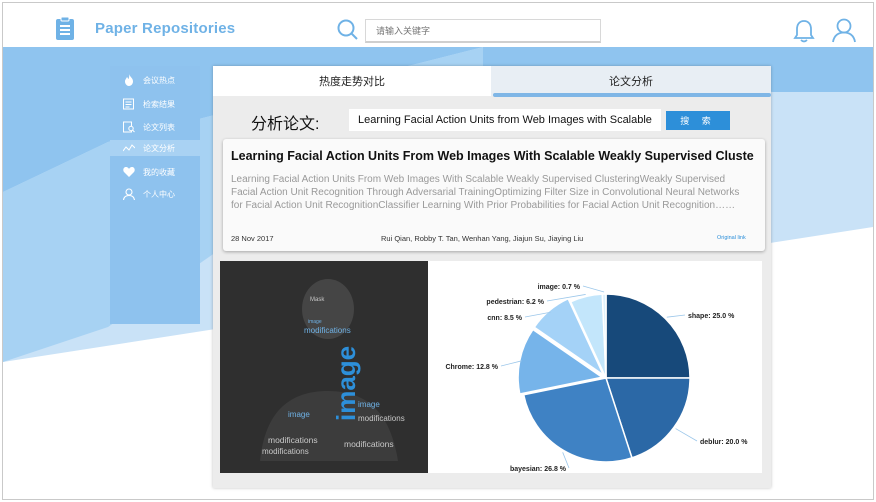 The image size is (876, 502). What do you see at coordinates (648, 336) in the screenshot?
I see `pie-slice` at bounding box center [648, 336].